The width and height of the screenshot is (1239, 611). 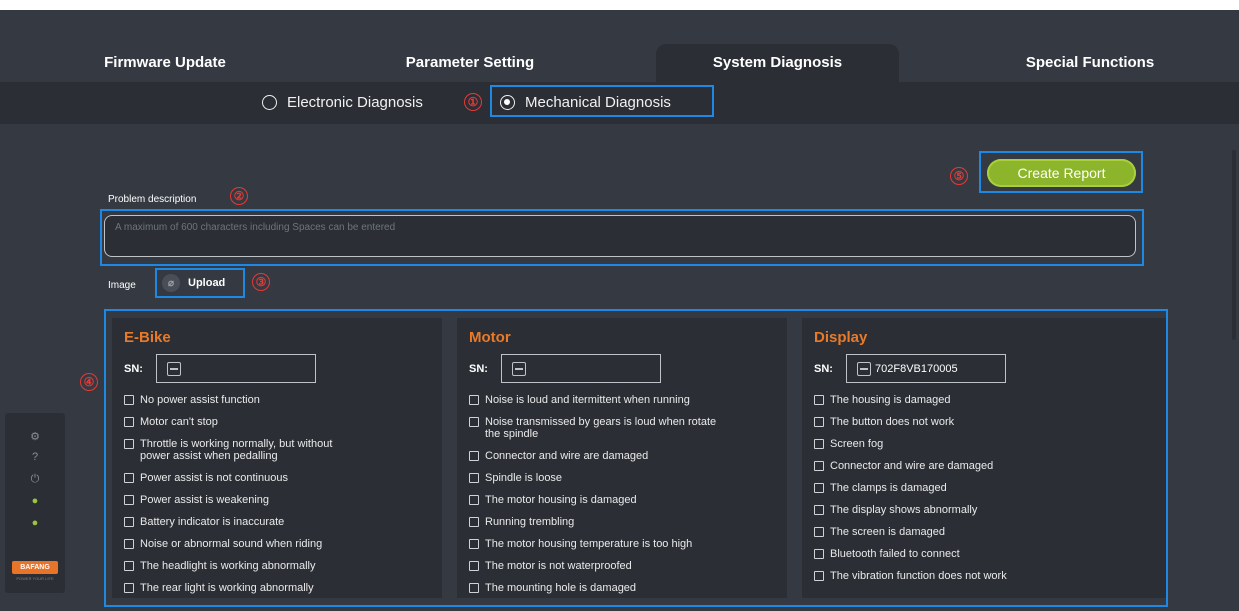 What do you see at coordinates (524, 478) in the screenshot?
I see `item-label: Spindle is loose` at bounding box center [524, 478].